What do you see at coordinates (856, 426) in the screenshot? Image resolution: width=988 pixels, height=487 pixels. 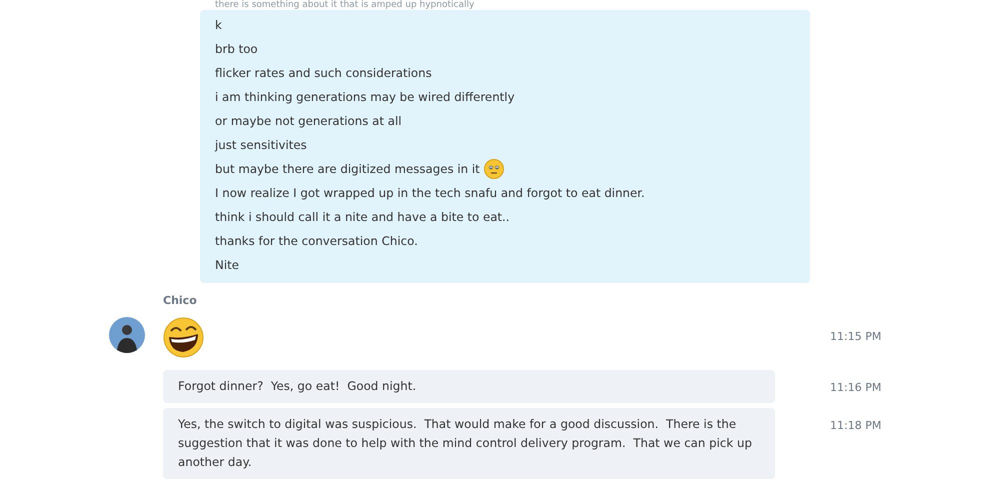 I see `timestamp: 11:18 PM` at bounding box center [856, 426].